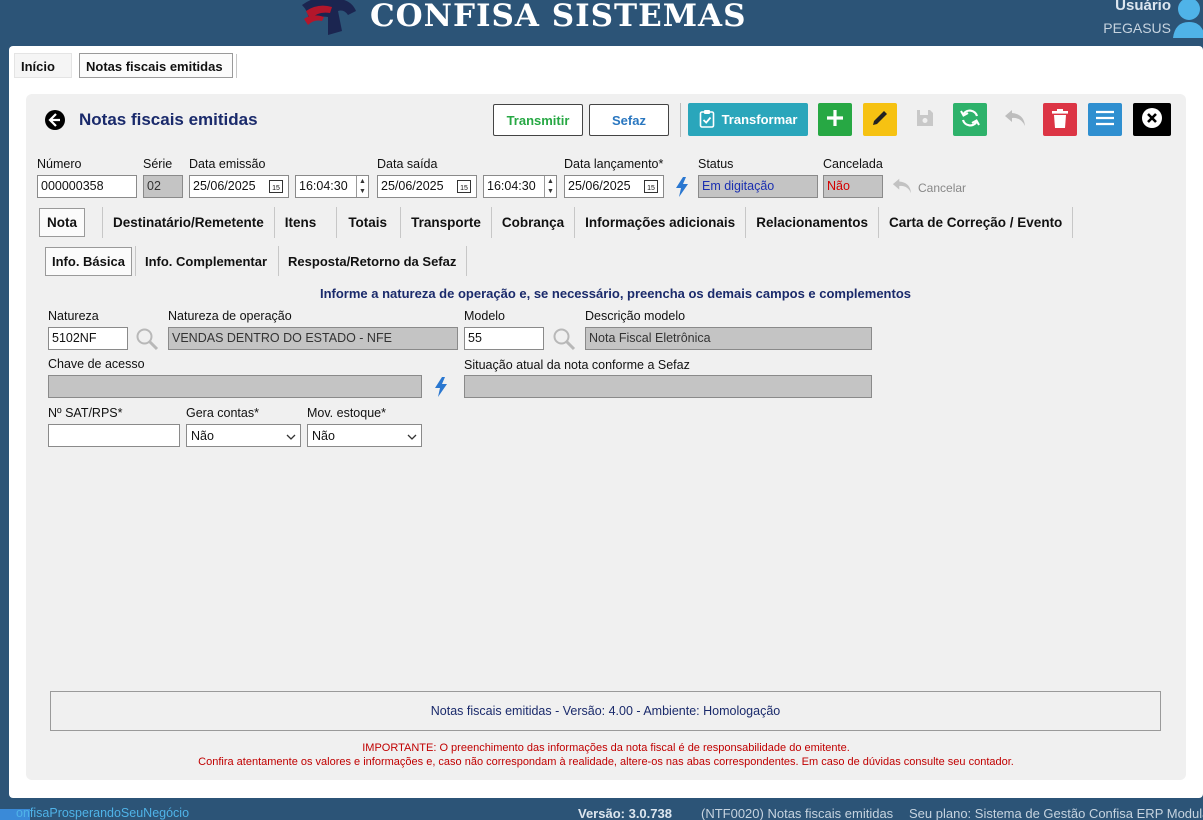 This screenshot has height=820, width=1203. I want to click on refresh-button, so click(970, 119).